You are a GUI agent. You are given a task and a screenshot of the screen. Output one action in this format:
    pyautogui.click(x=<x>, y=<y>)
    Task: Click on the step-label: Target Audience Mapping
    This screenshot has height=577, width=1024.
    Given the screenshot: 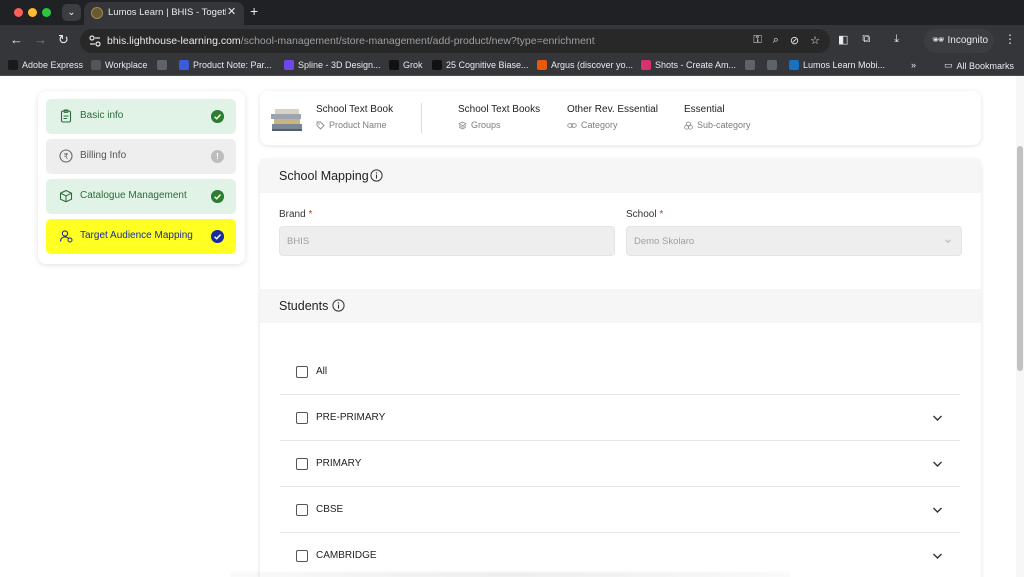 What is the action you would take?
    pyautogui.click(x=136, y=235)
    